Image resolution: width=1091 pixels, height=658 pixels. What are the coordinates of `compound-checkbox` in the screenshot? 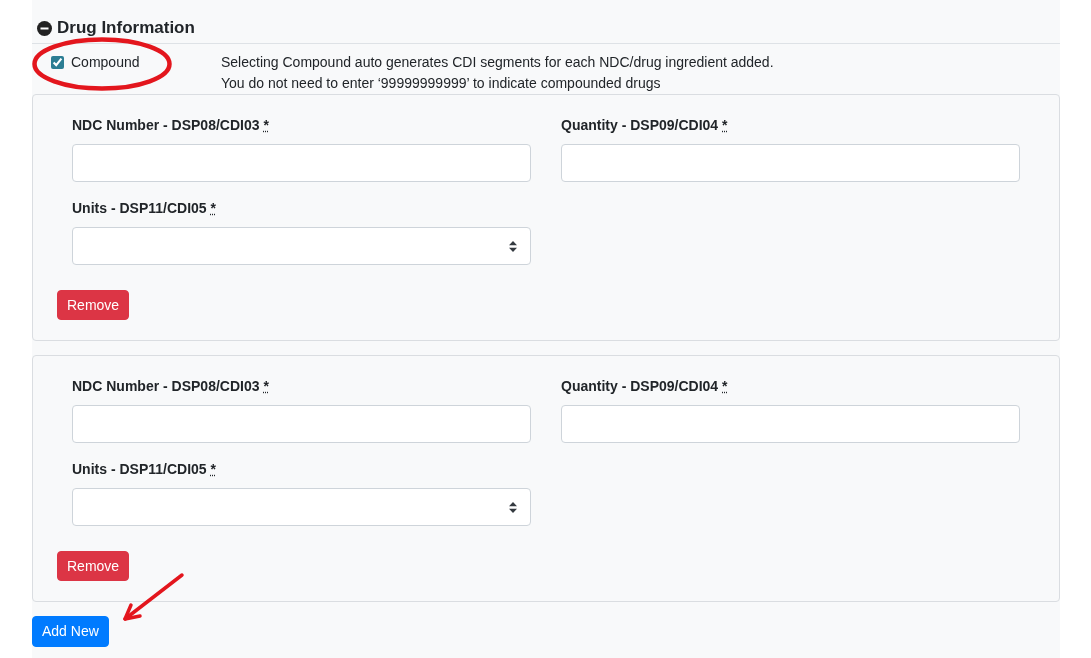 It's located at (57, 62).